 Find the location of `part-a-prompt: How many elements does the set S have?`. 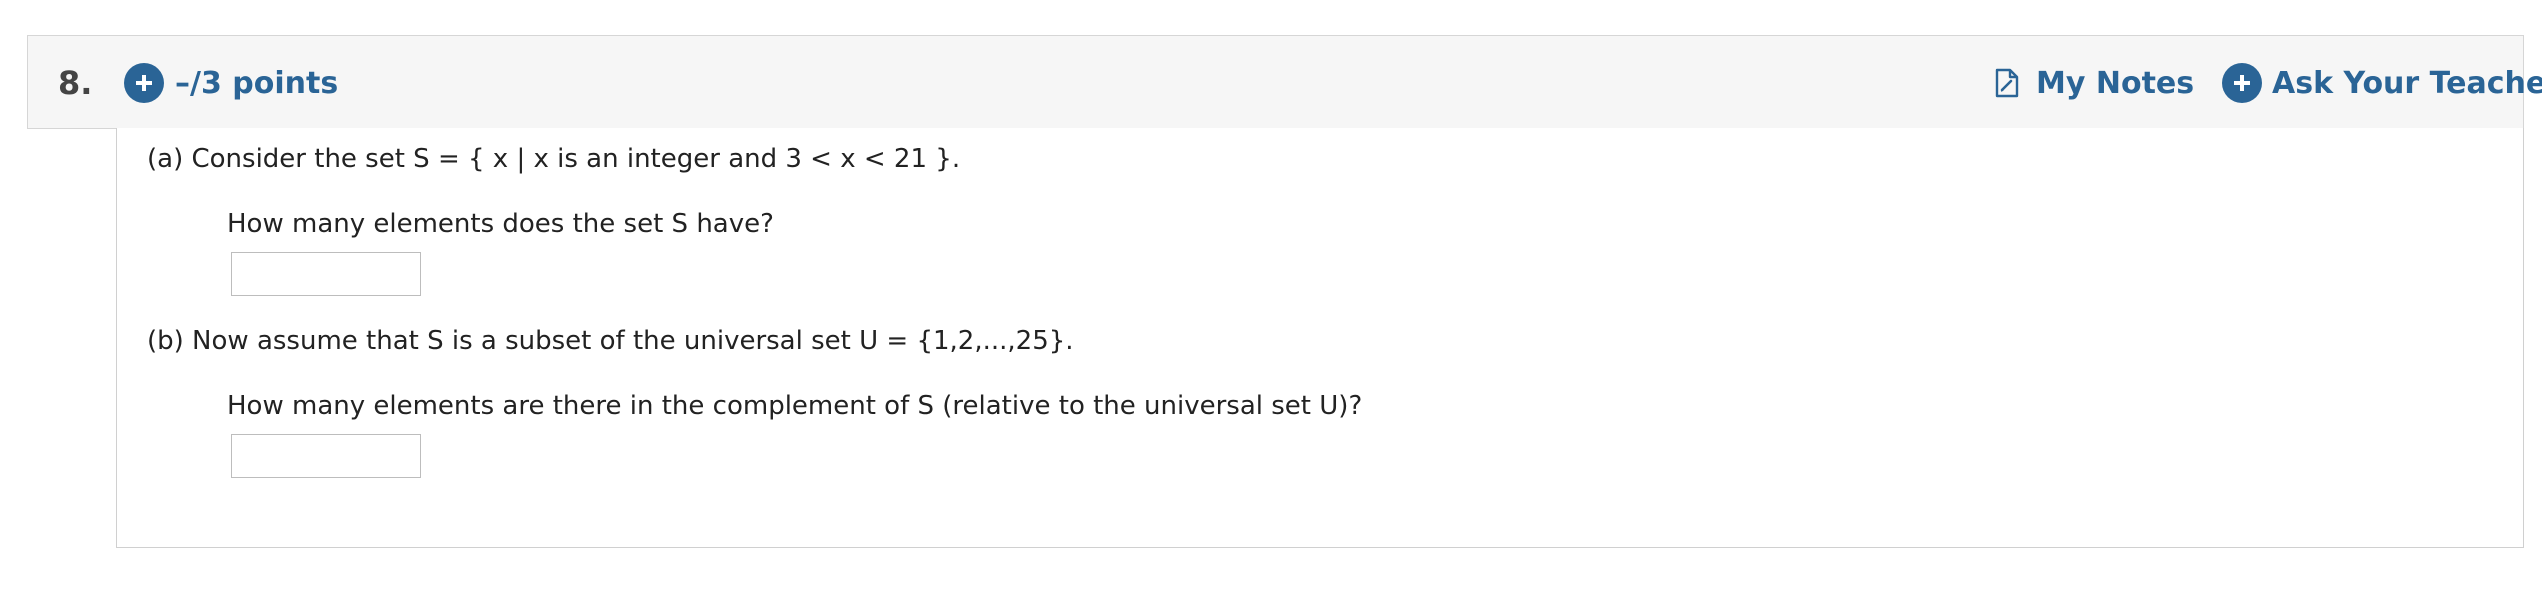

part-a-prompt: How many elements does the set S have? is located at coordinates (500, 224).